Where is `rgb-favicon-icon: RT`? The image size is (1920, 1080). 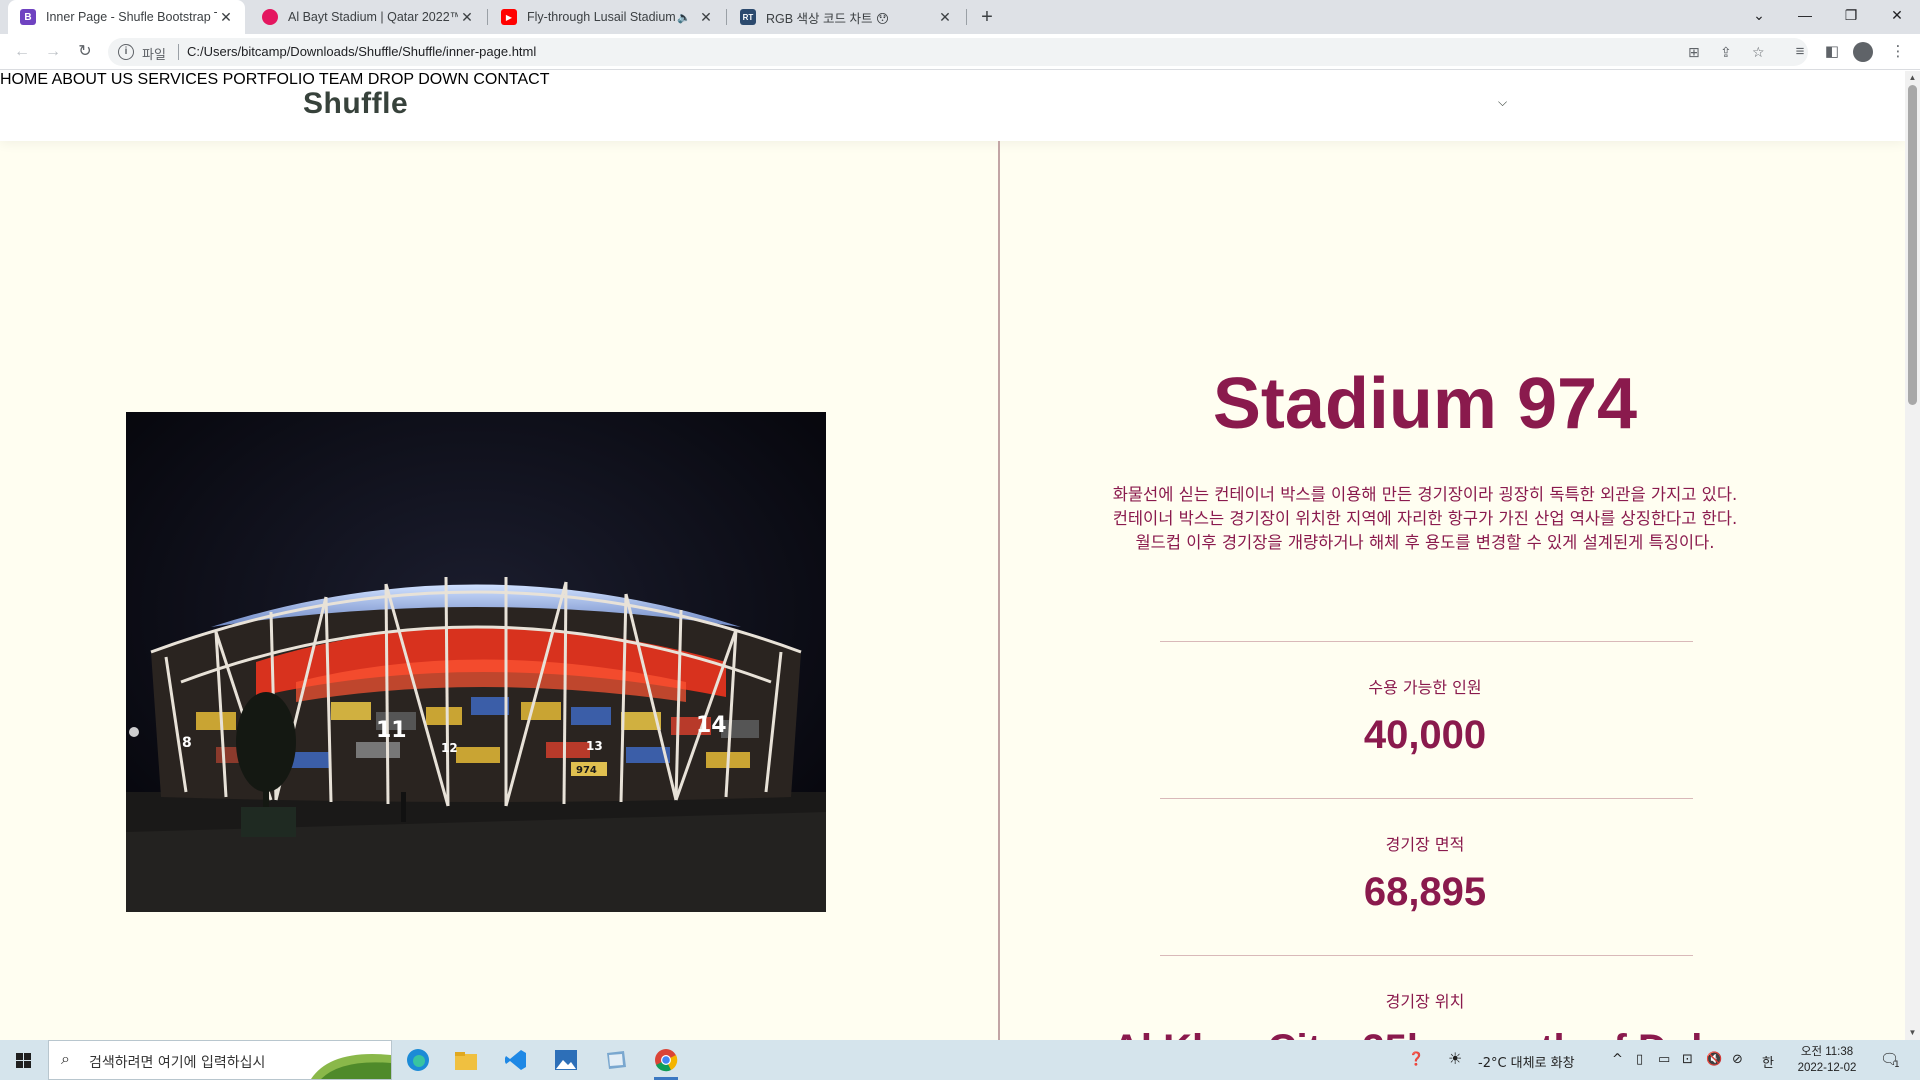
rgb-favicon-icon: RT is located at coordinates (748, 17).